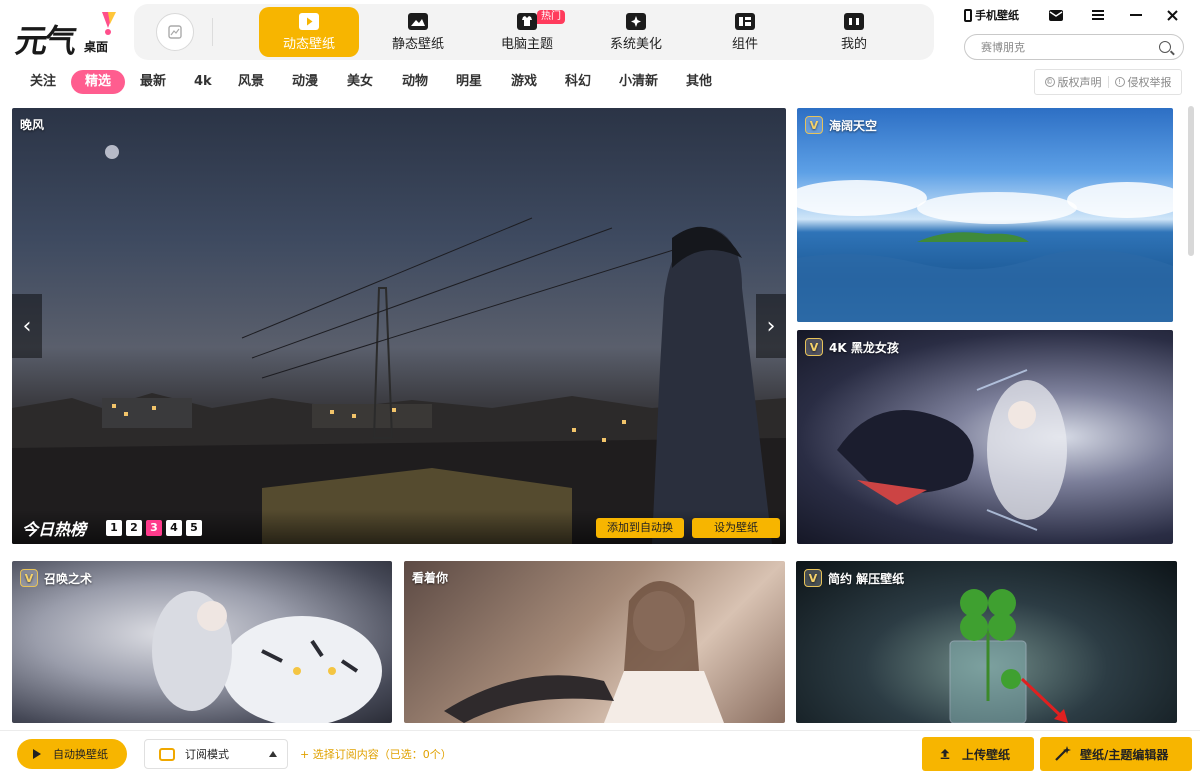 Image resolution: width=1200 pixels, height=776 pixels. What do you see at coordinates (418, 32) in the screenshot?
I see `tab-static-wallpaper: 静态壁纸` at bounding box center [418, 32].